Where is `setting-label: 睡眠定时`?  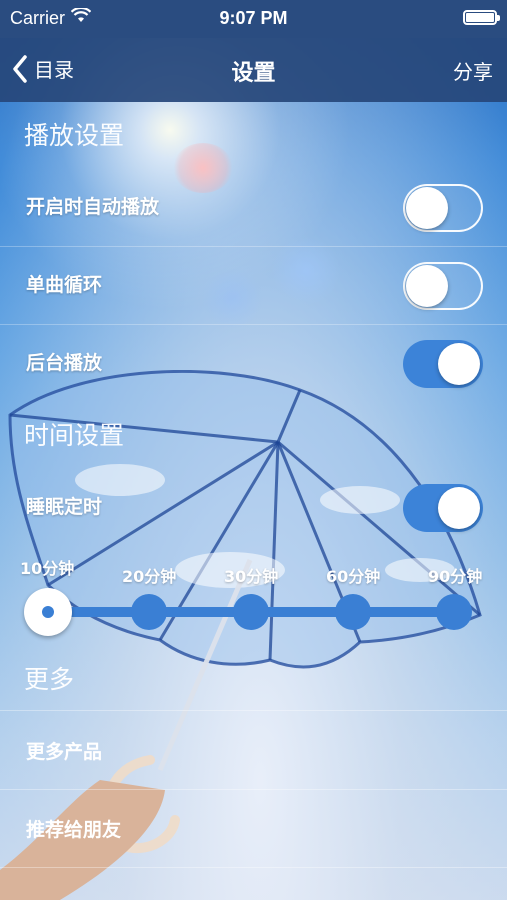 setting-label: 睡眠定时 is located at coordinates (64, 507).